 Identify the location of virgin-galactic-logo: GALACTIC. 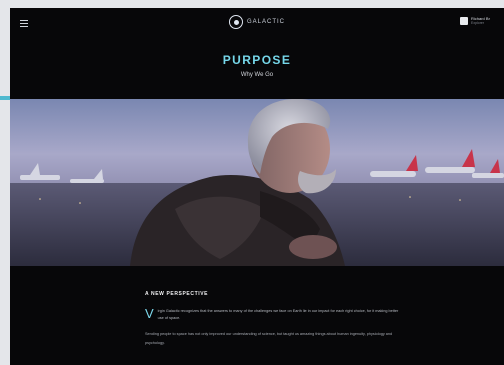
(257, 22).